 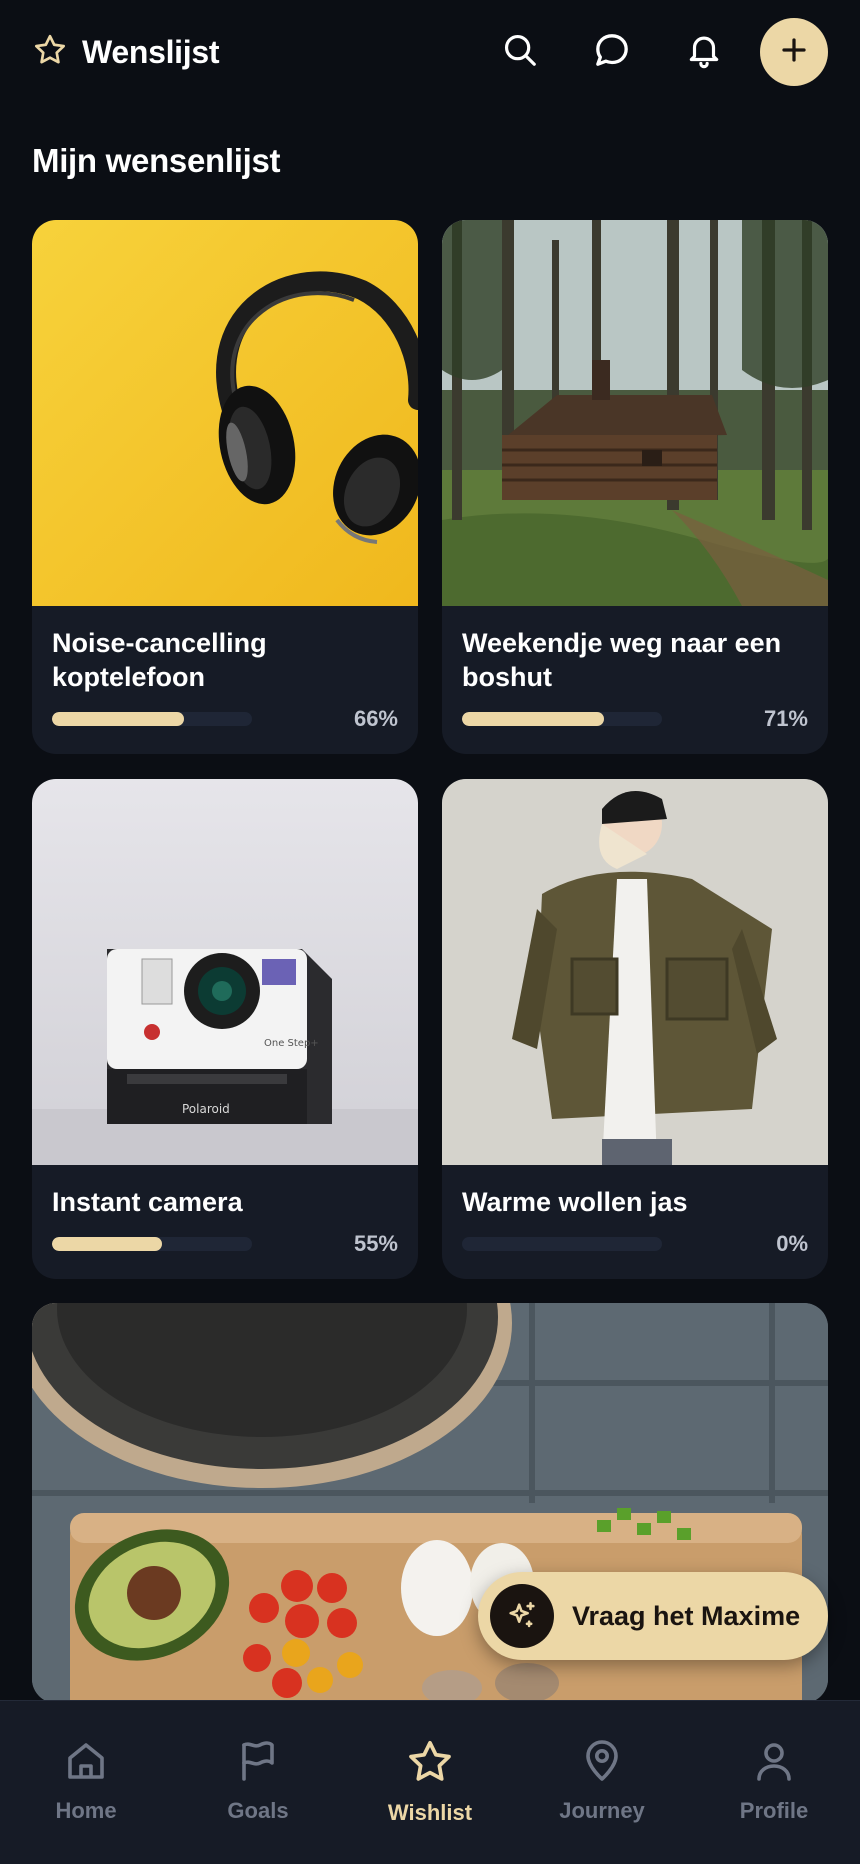 I want to click on nav-label: Home, so click(x=86, y=1810).